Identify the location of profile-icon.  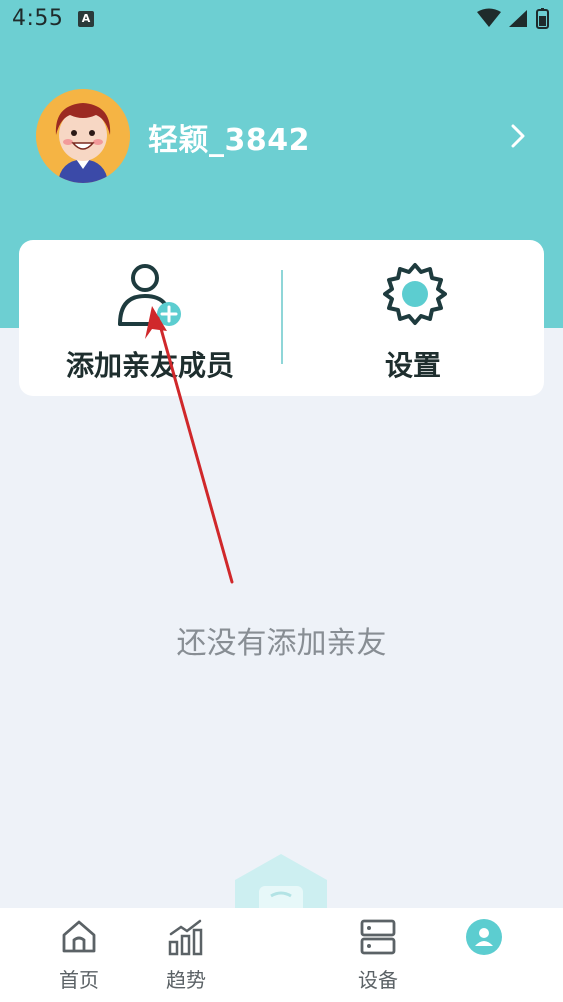
(484, 937).